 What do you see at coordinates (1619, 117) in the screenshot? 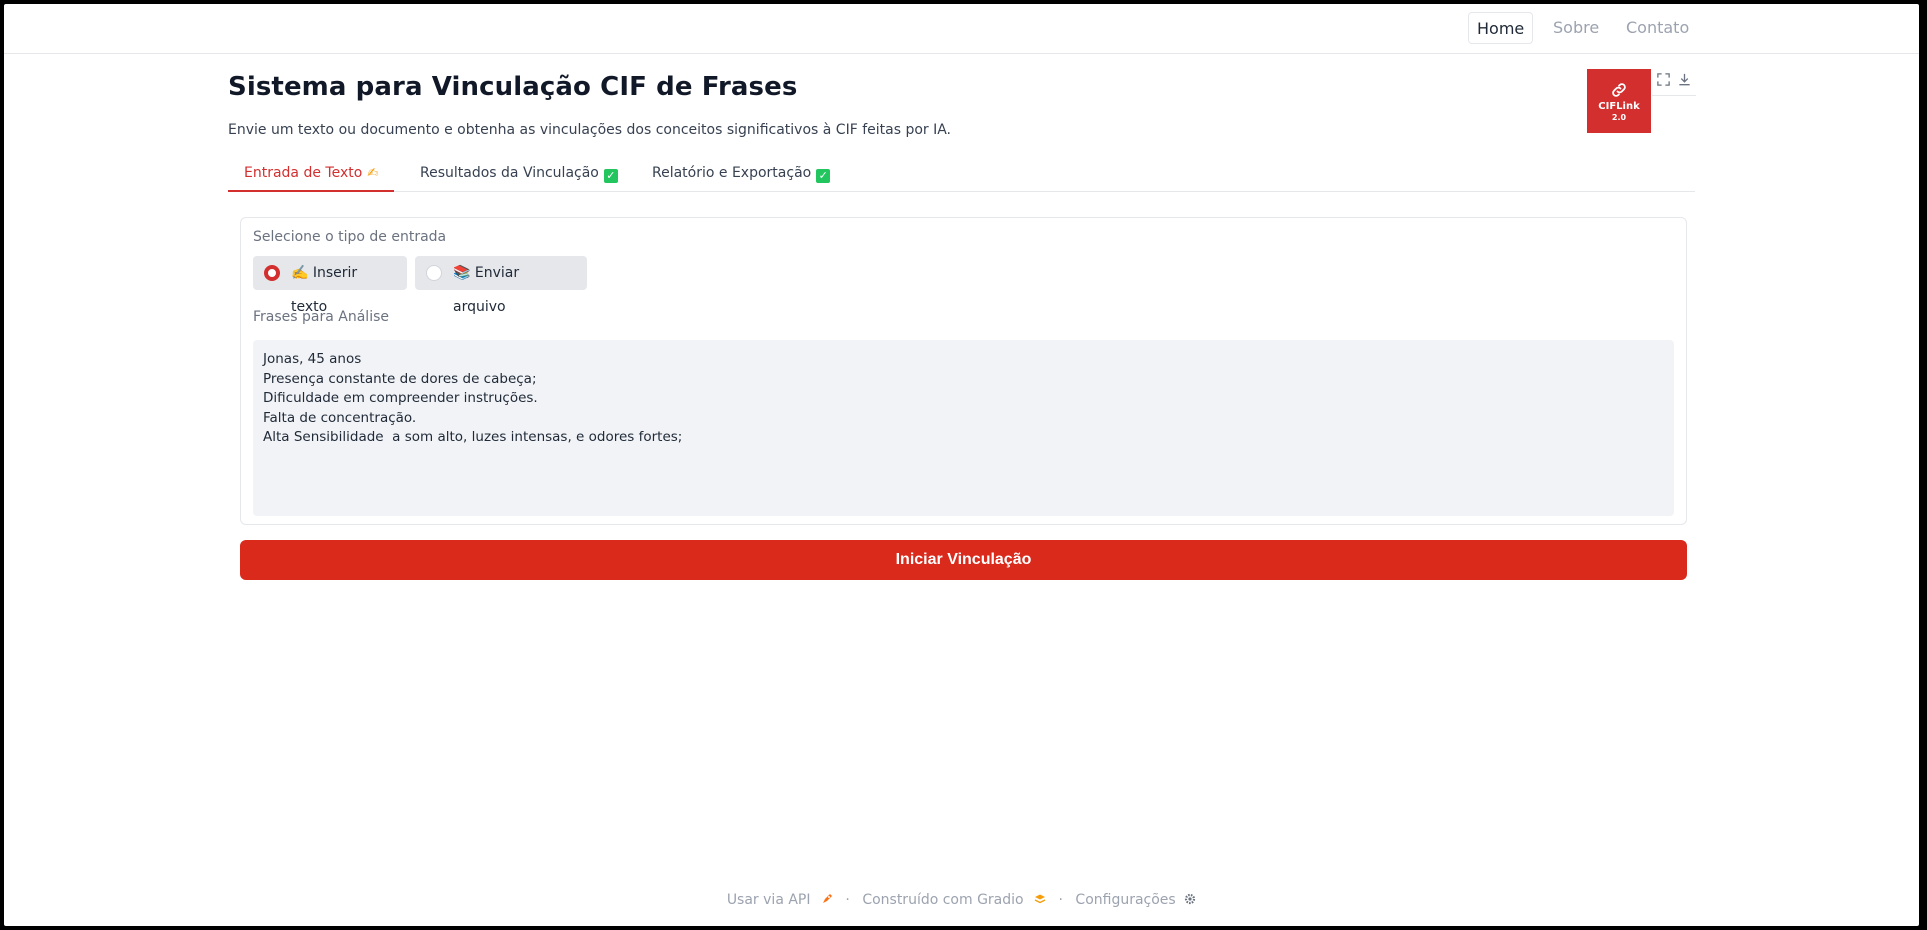
I see `logo-version: 2.0` at bounding box center [1619, 117].